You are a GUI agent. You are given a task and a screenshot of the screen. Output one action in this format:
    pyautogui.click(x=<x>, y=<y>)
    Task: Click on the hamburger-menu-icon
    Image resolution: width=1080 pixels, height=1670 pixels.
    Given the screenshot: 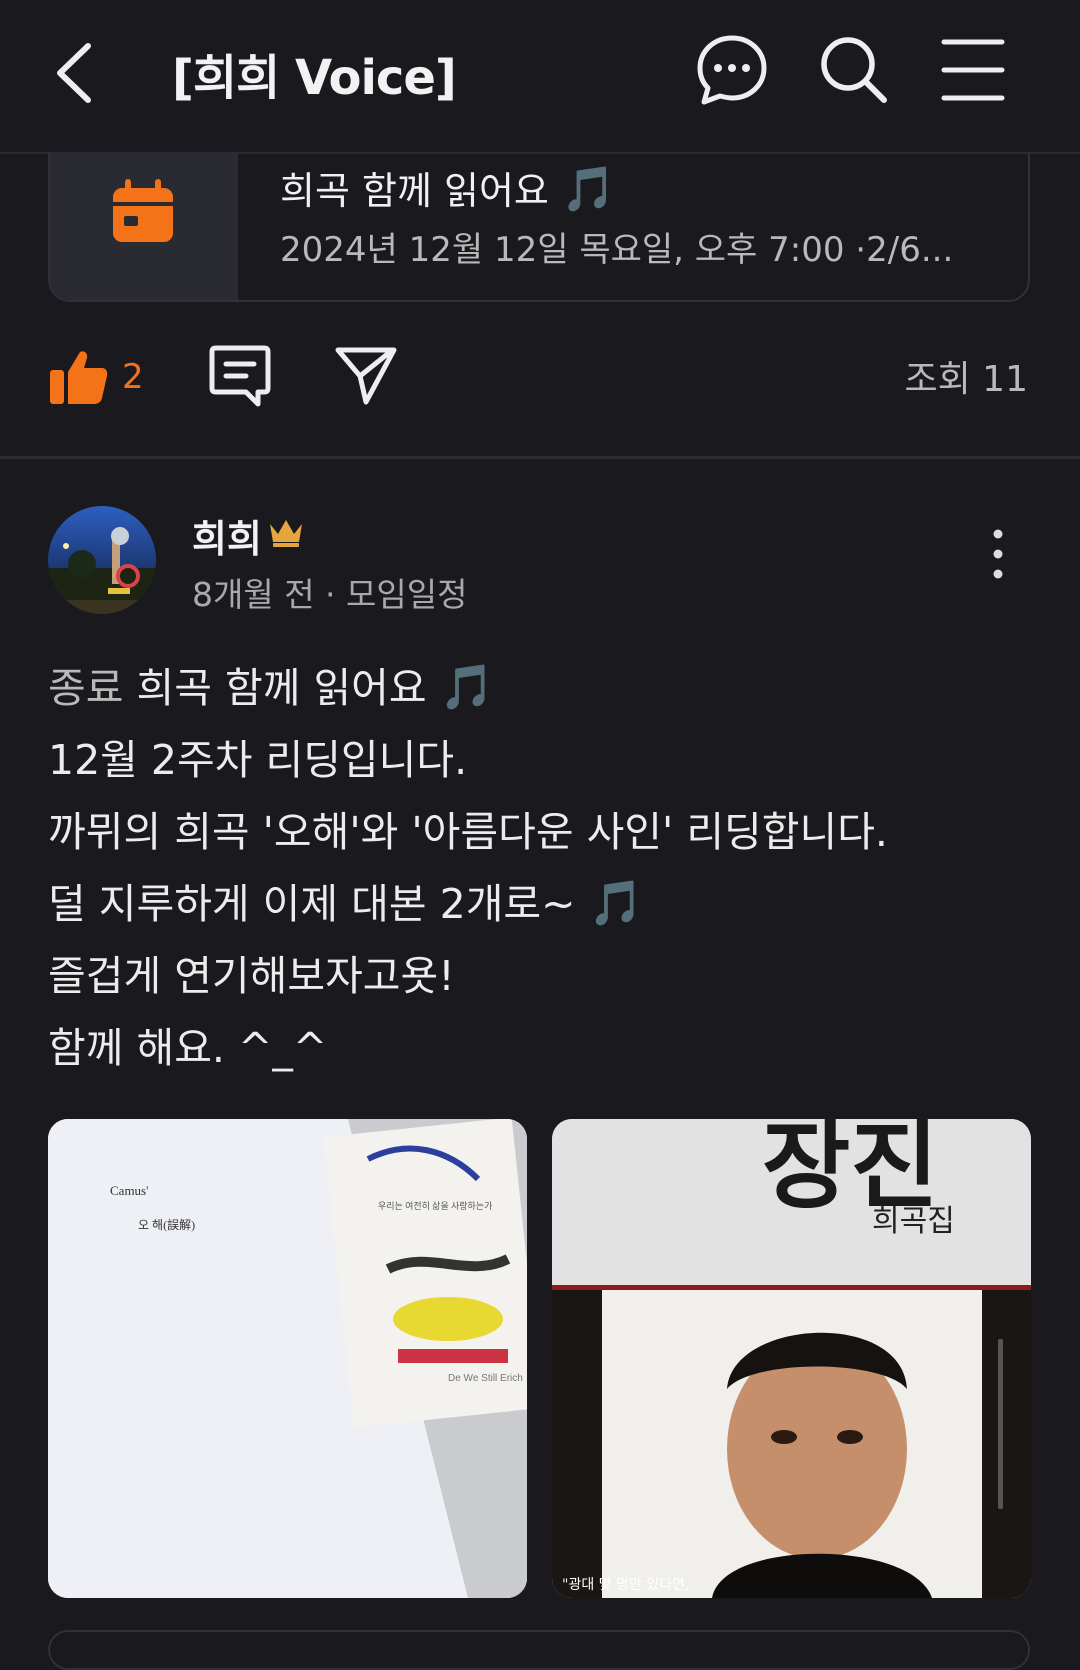 What is the action you would take?
    pyautogui.click(x=973, y=70)
    